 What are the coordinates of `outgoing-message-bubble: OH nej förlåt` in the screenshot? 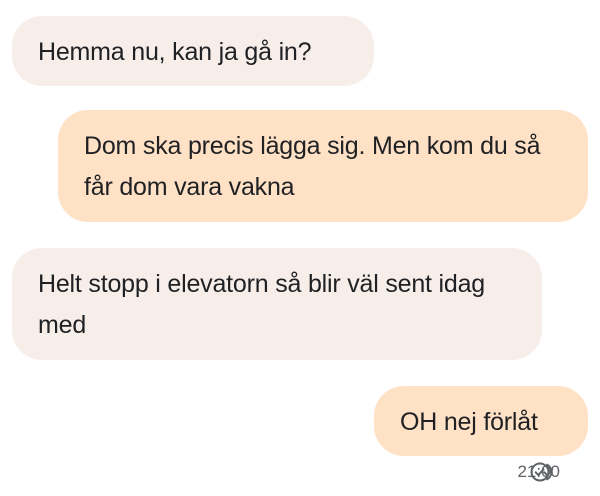 It's located at (481, 421).